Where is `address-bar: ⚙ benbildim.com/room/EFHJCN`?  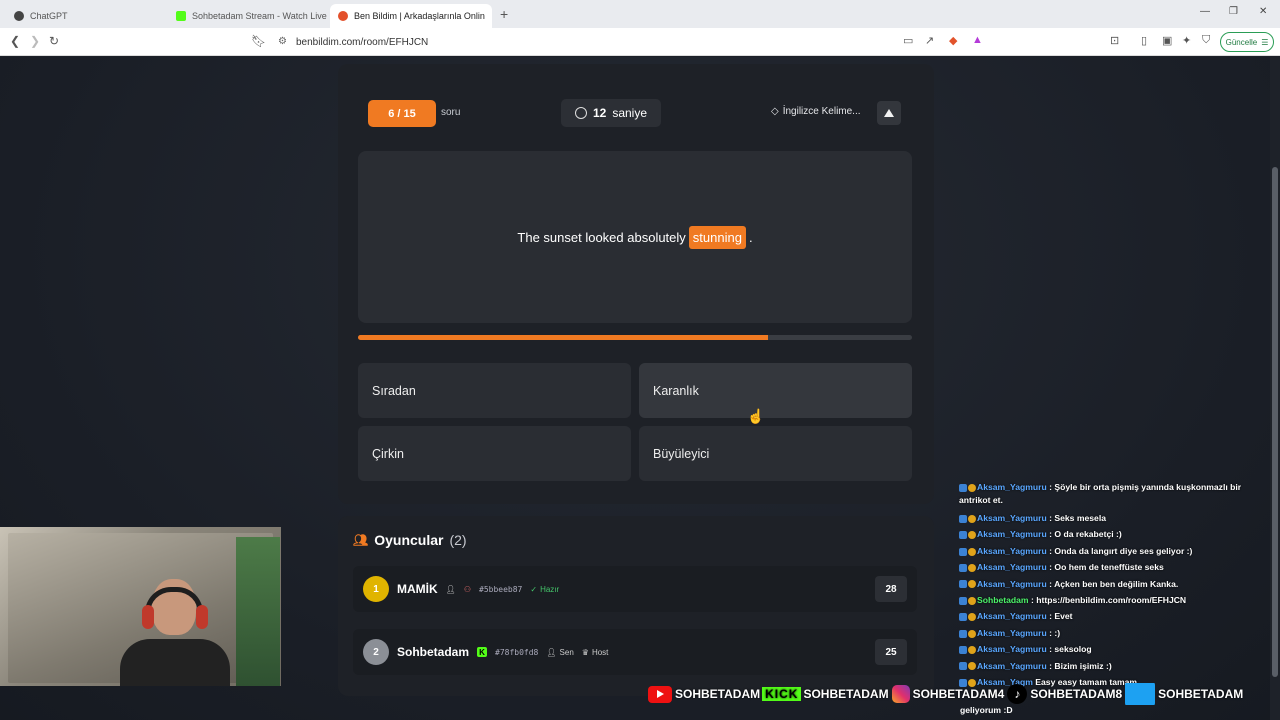
address-bar: ⚙ benbildim.com/room/EFHJCN is located at coordinates (630, 42).